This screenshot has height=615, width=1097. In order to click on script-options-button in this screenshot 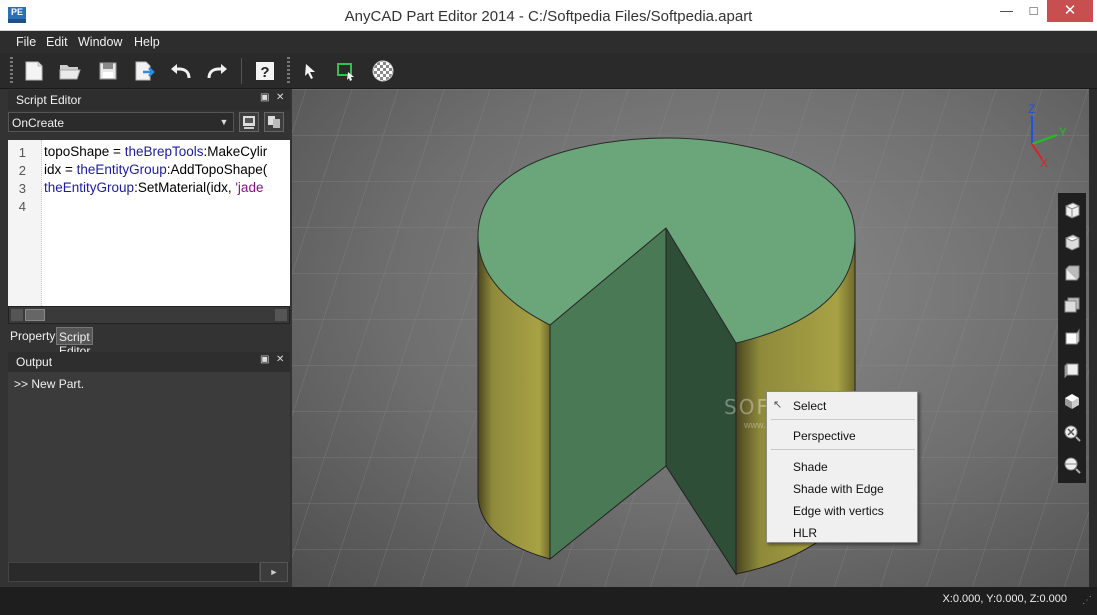, I will do `click(274, 122)`.